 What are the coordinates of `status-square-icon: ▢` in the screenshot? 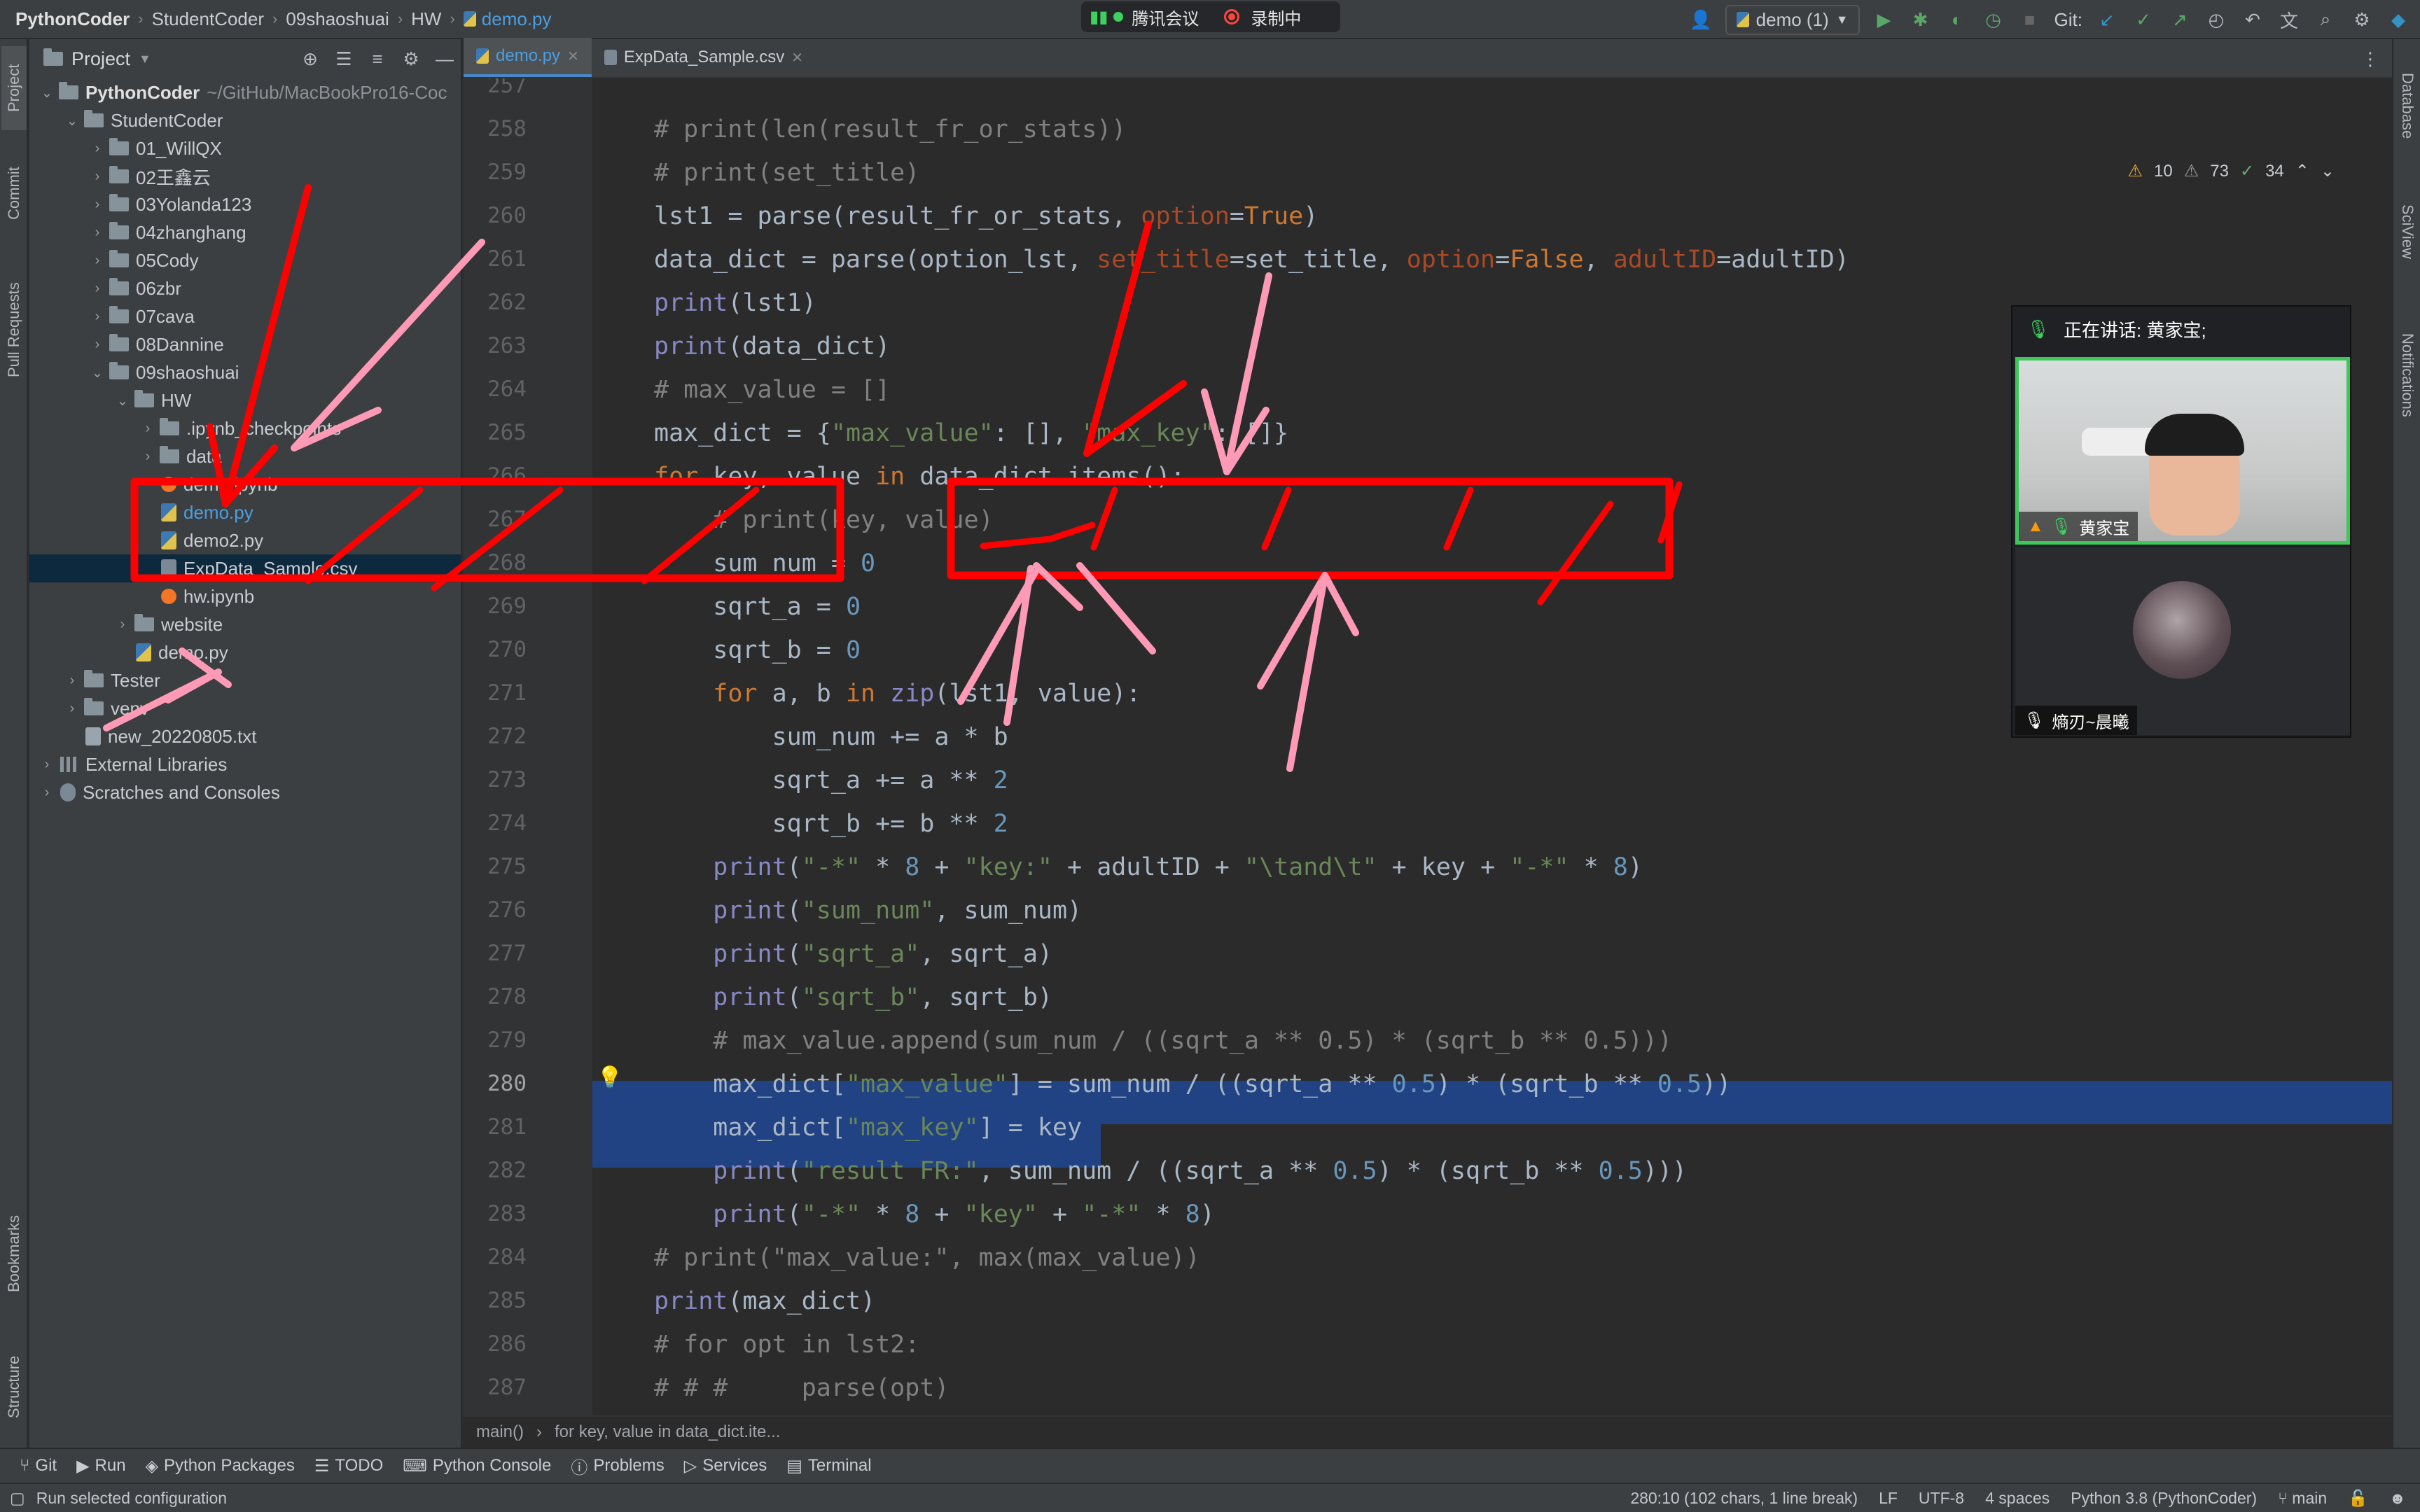 It's located at (17, 1498).